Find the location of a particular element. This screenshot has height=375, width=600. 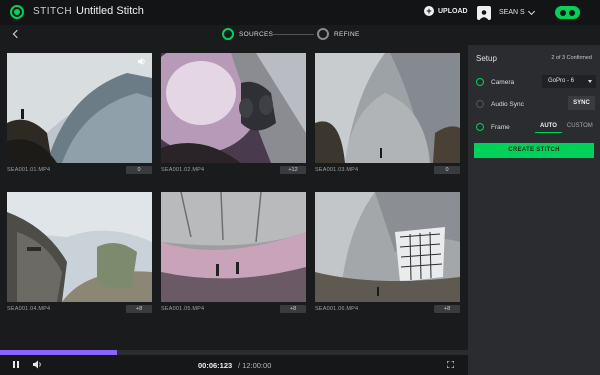

clip-footer: SEA001.05.MP4 +8 is located at coordinates (233, 308).